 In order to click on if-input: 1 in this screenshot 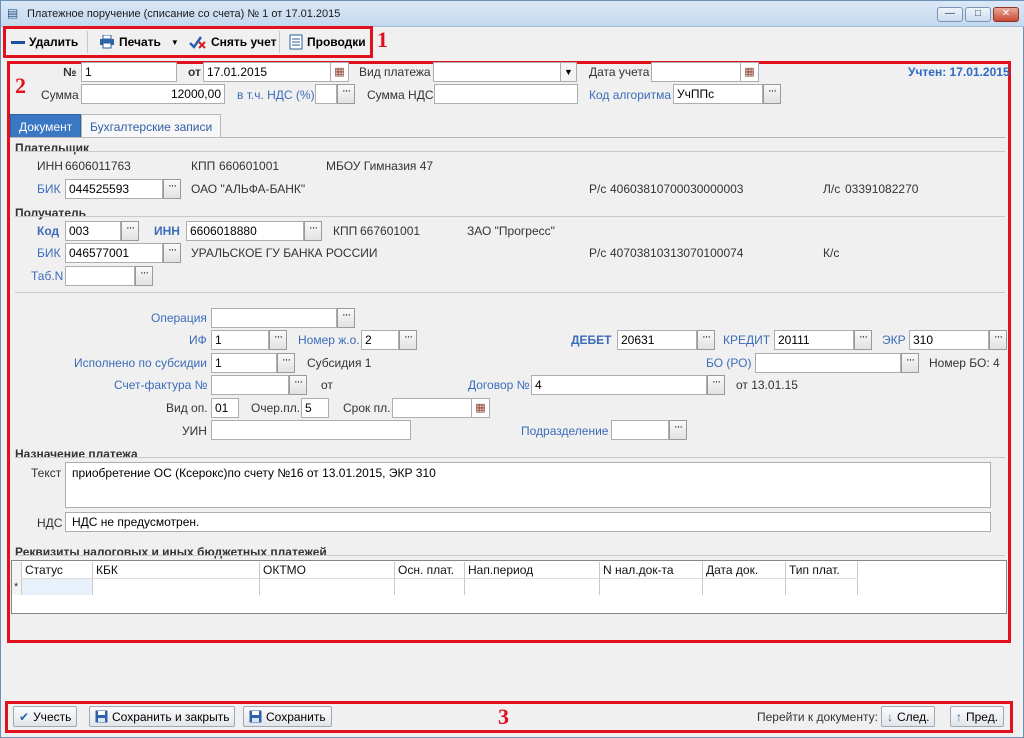, I will do `click(240, 340)`.